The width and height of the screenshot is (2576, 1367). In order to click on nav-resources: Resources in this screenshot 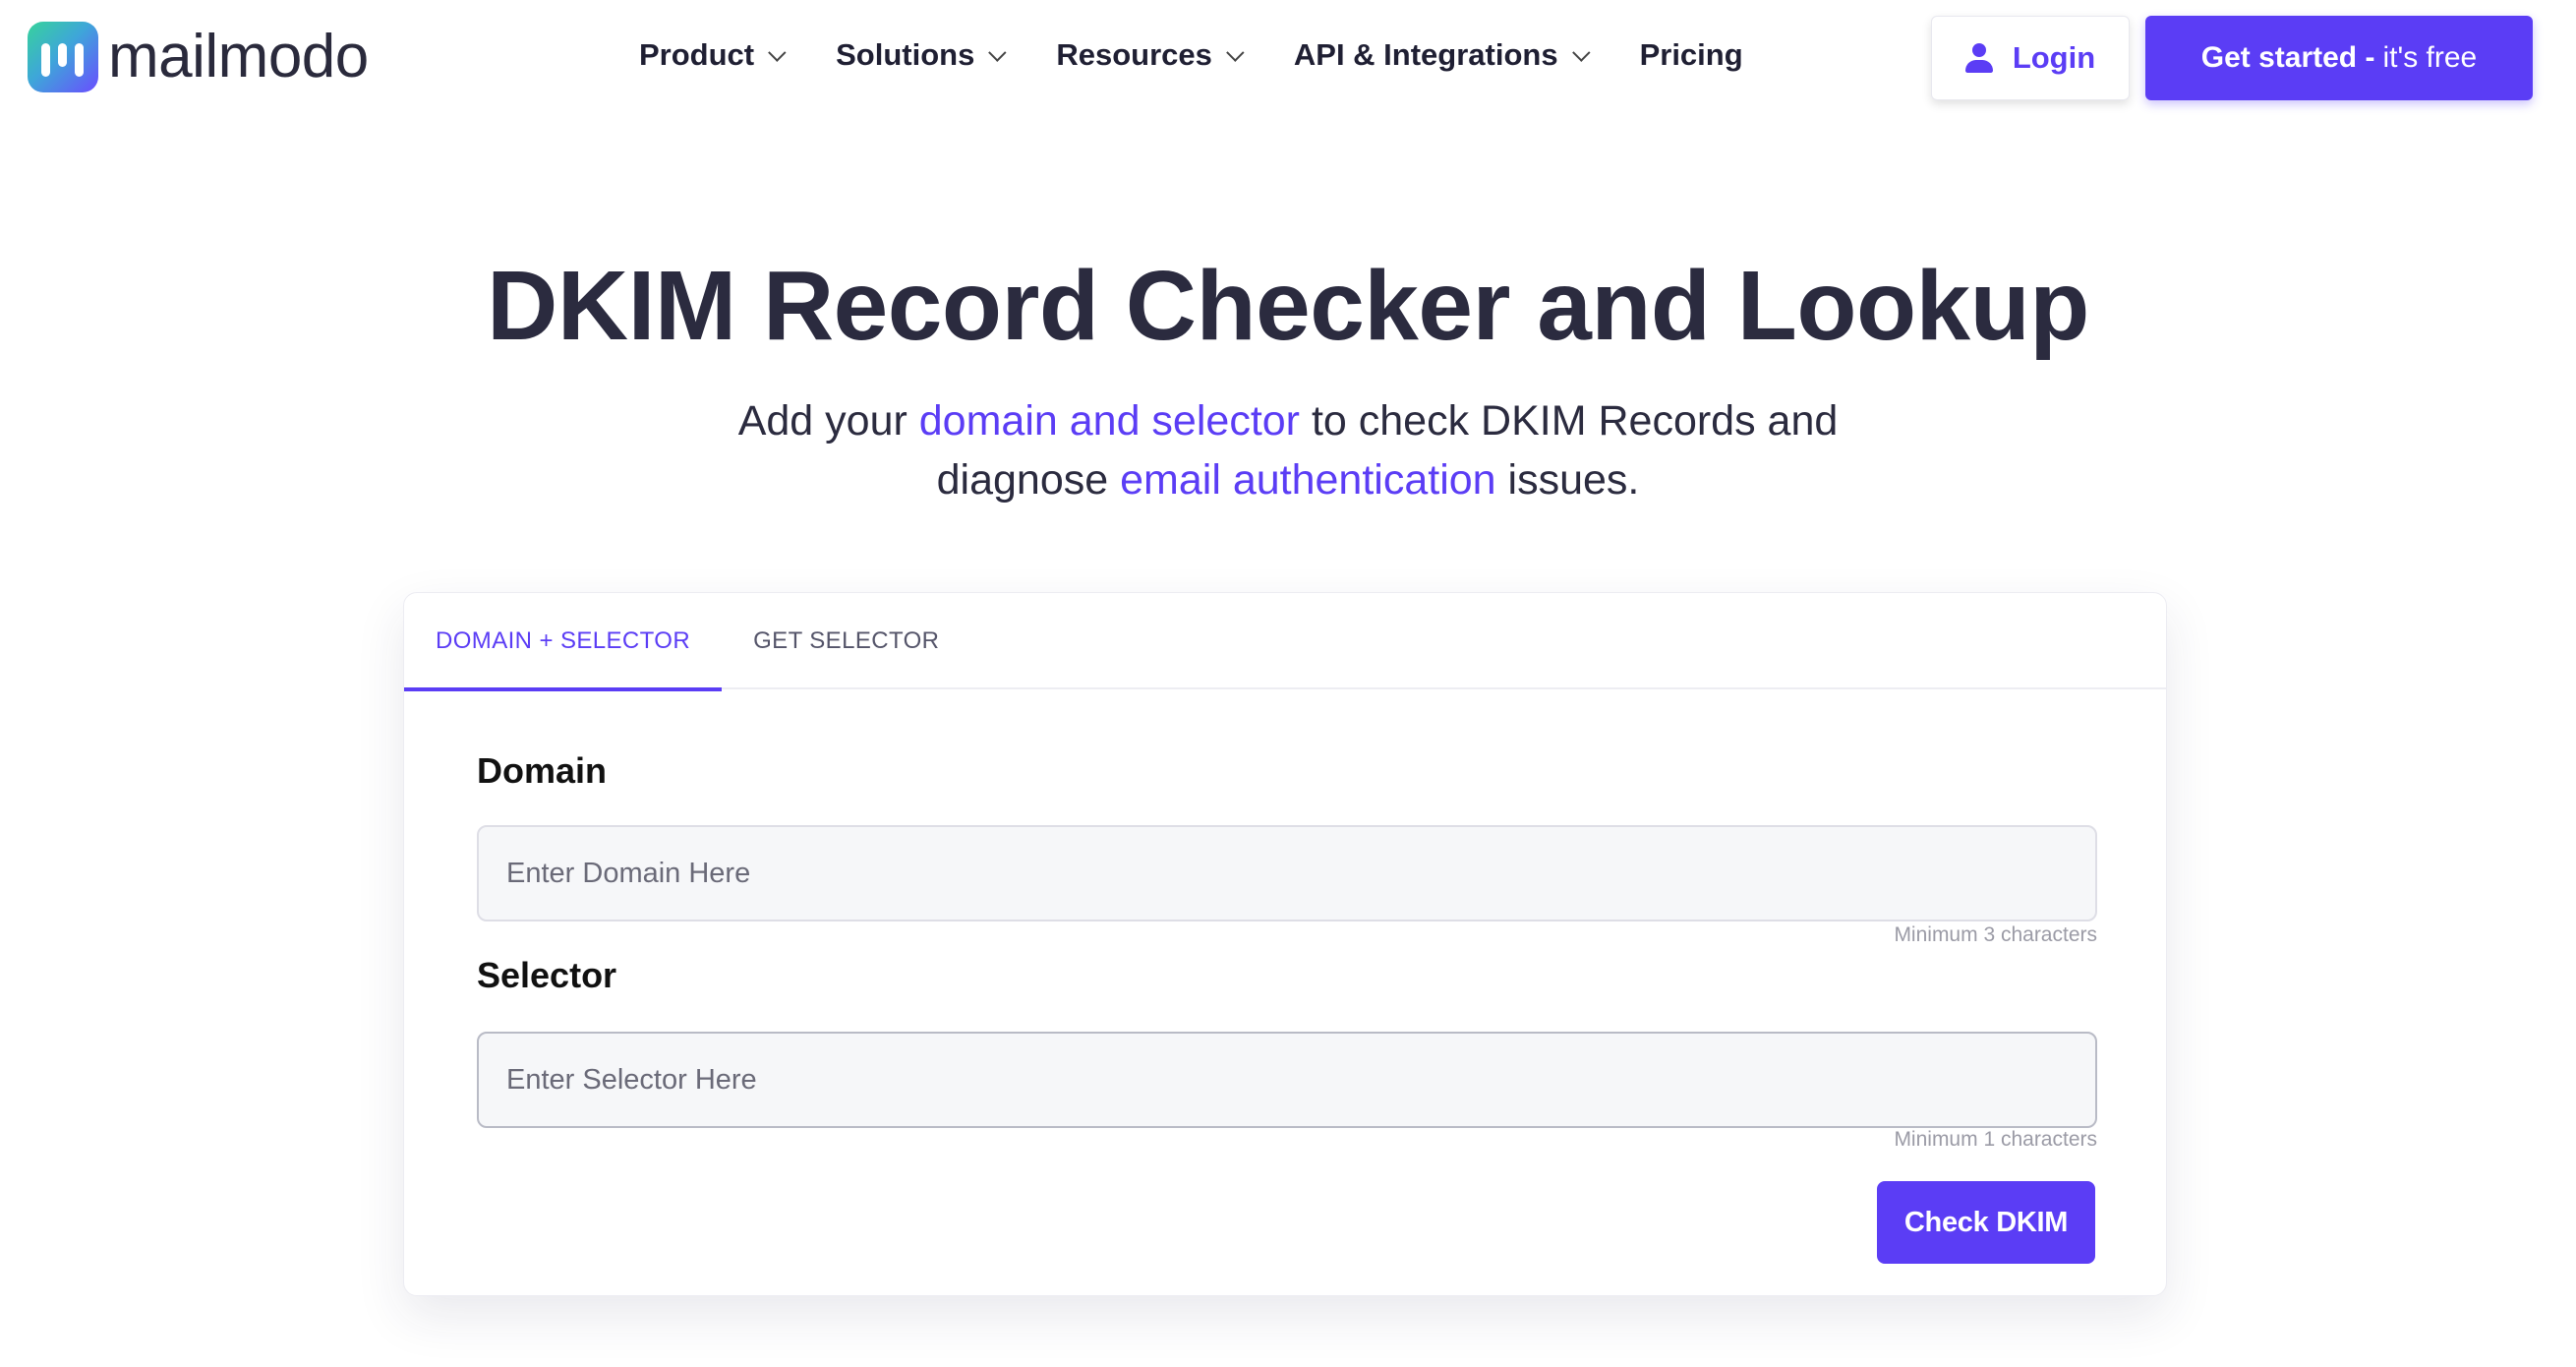, I will do `click(1150, 55)`.